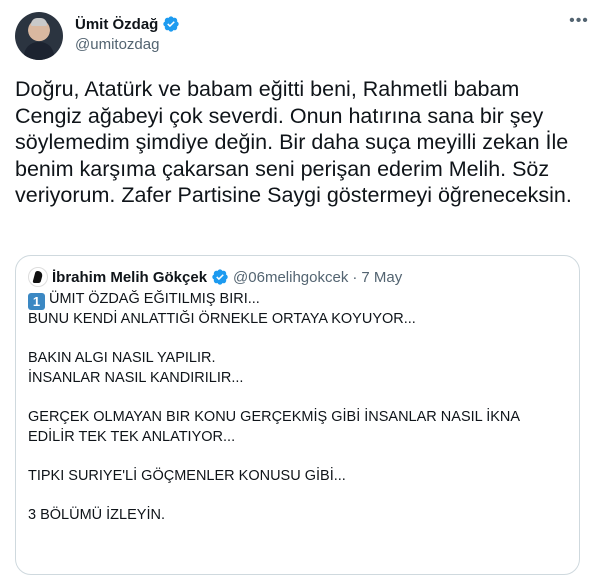 This screenshot has height=575, width=605. I want to click on keycap-one-icon: 1, so click(36, 301).